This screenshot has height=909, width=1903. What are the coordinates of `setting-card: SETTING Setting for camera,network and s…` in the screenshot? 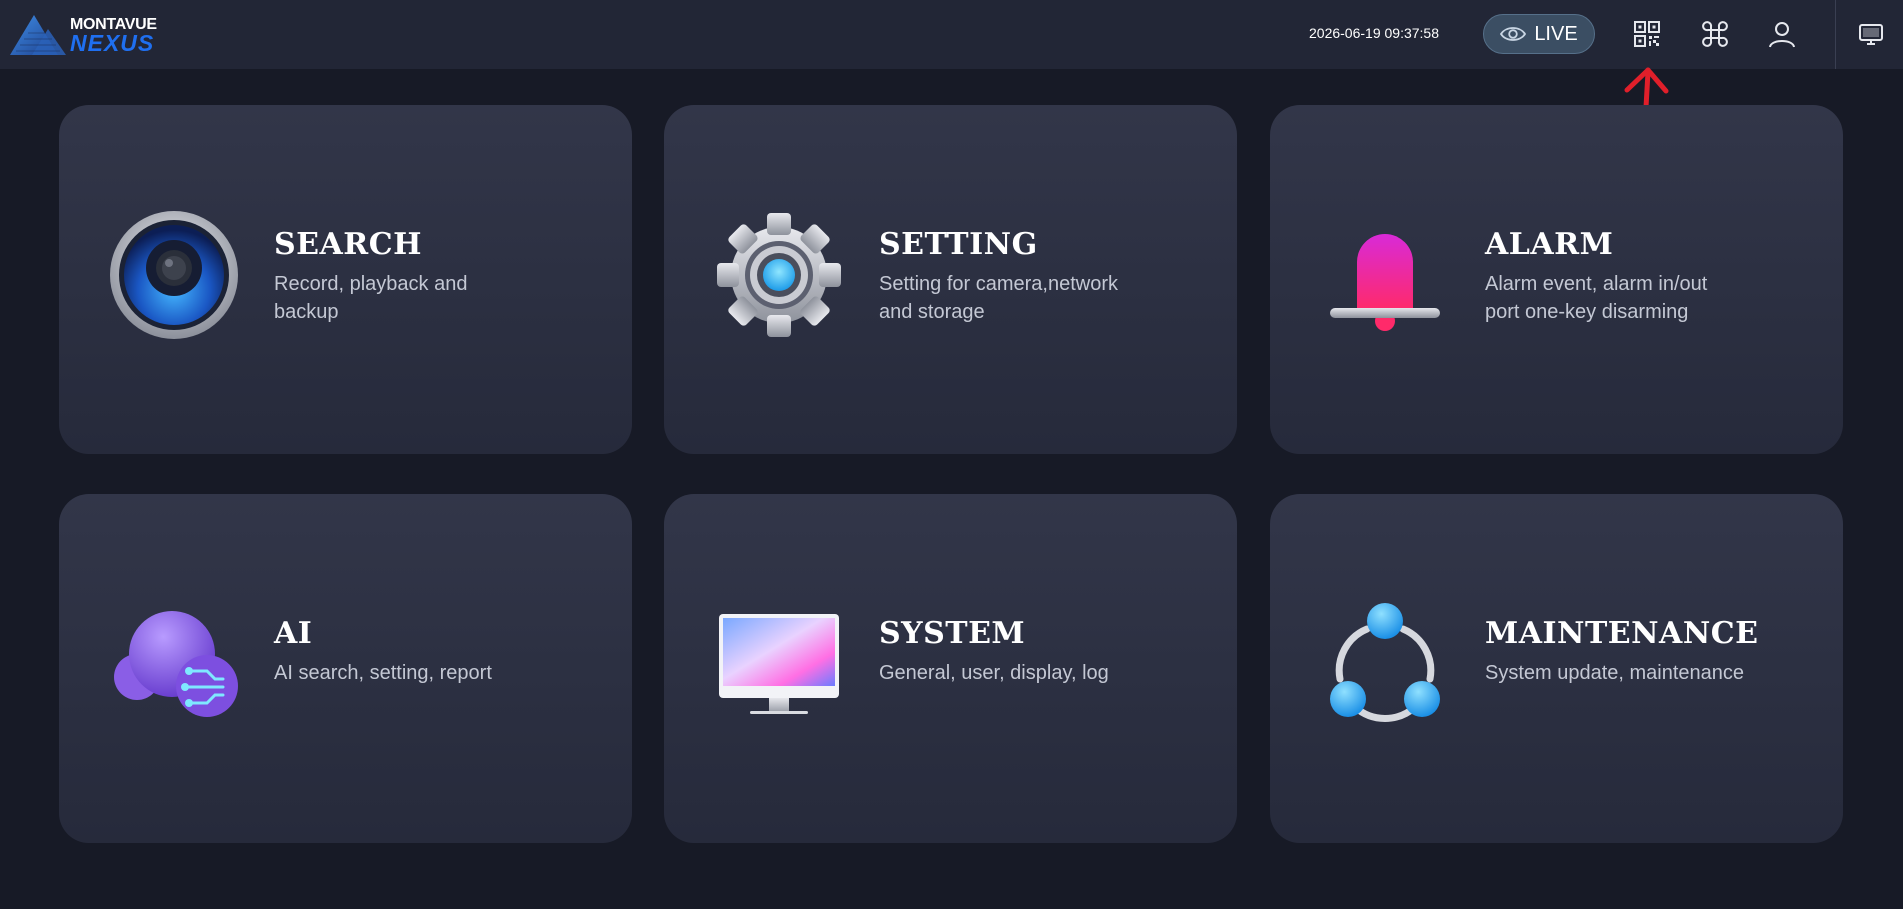 It's located at (950, 279).